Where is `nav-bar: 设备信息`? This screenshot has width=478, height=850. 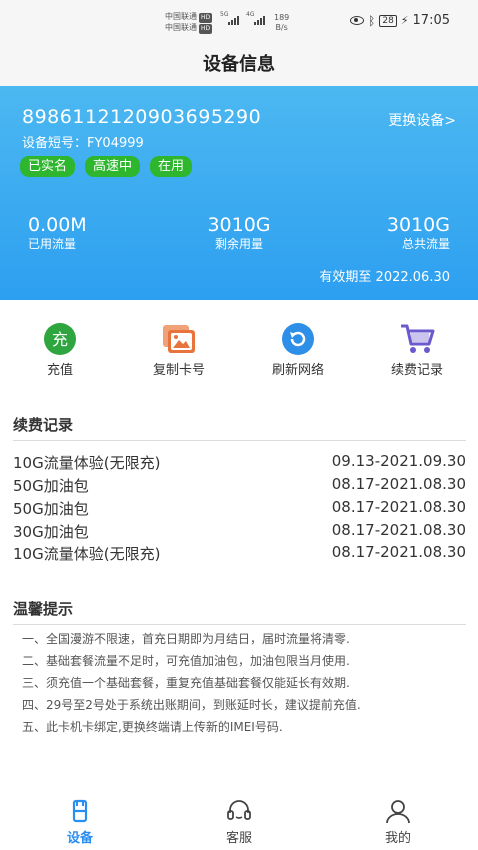 nav-bar: 设备信息 is located at coordinates (239, 62).